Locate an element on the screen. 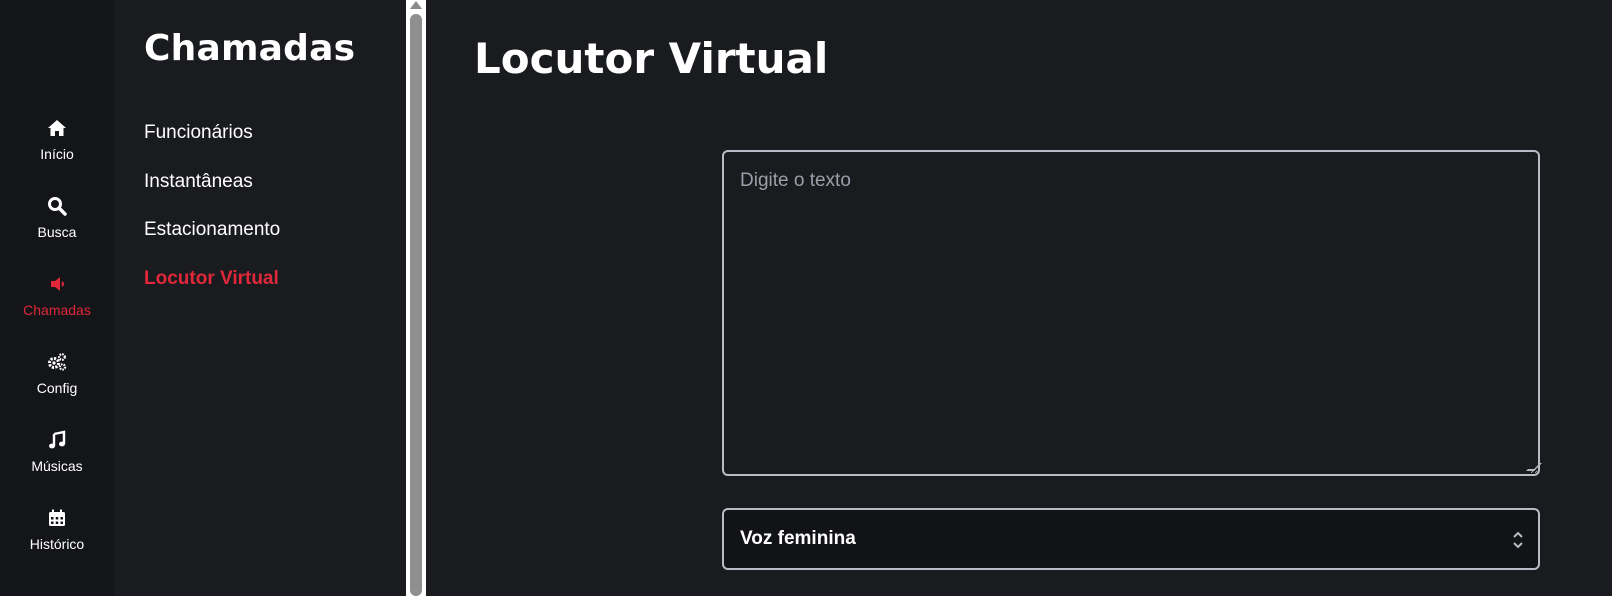  rail-item-label: Busca is located at coordinates (57, 232).